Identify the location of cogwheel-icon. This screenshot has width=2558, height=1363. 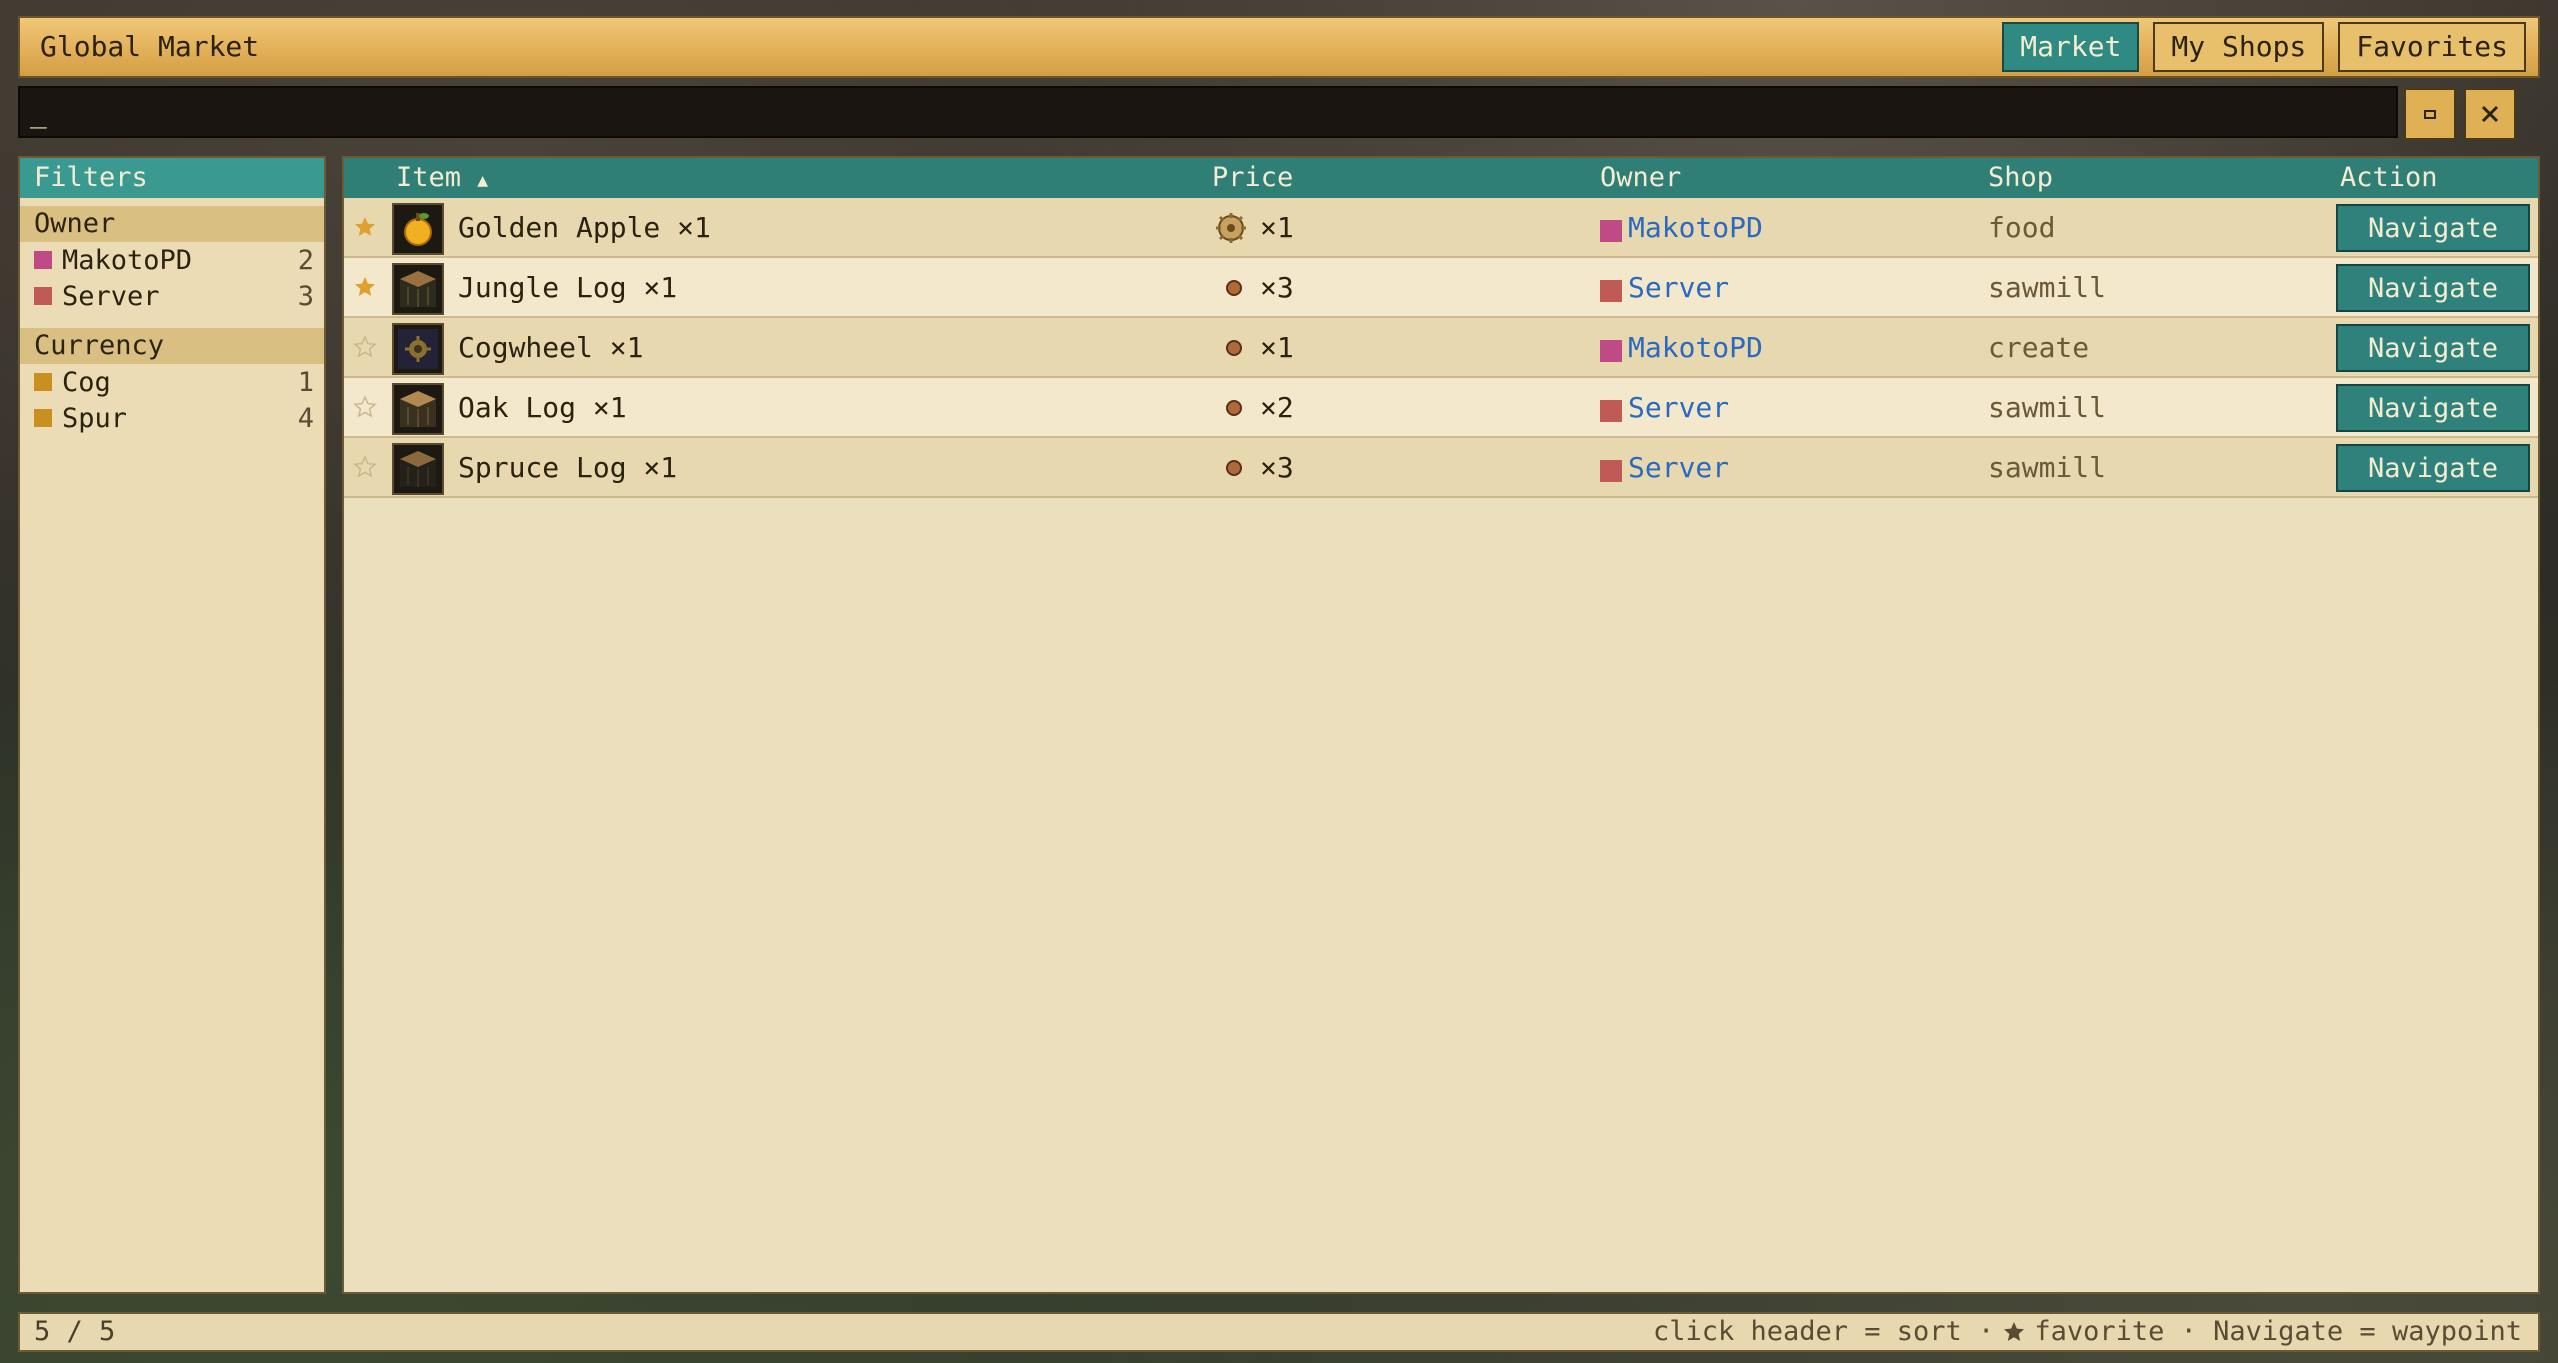
(418, 349).